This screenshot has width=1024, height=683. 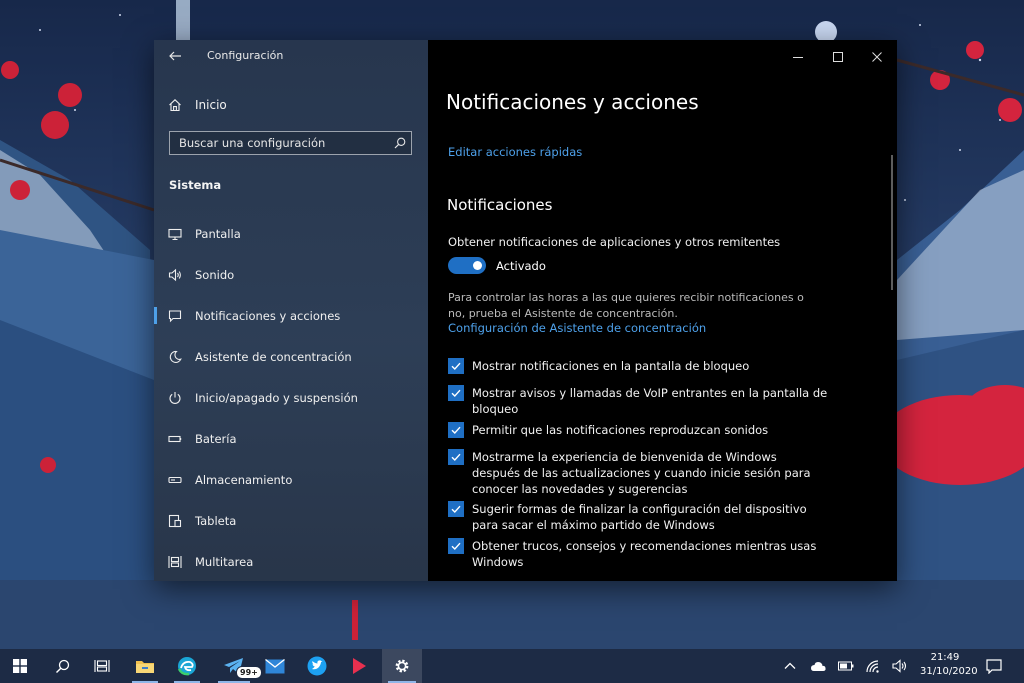 What do you see at coordinates (949, 671) in the screenshot?
I see `clock-date: 31/10/2020` at bounding box center [949, 671].